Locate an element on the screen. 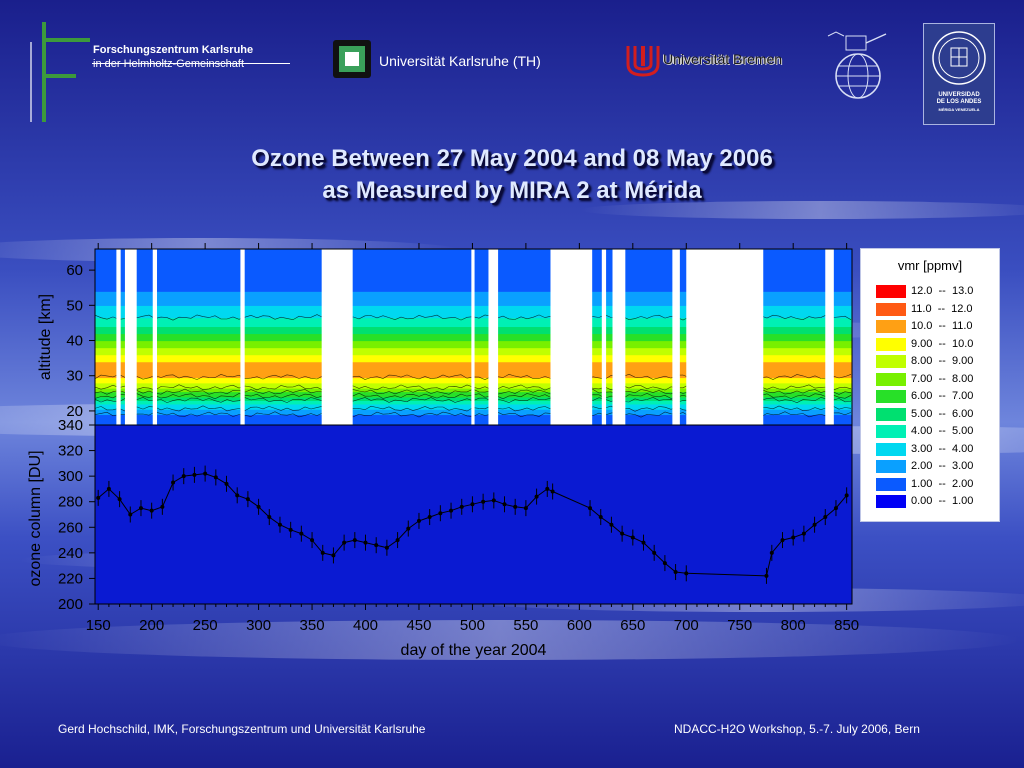  x-tick-label: 550 is located at coordinates (525, 625).